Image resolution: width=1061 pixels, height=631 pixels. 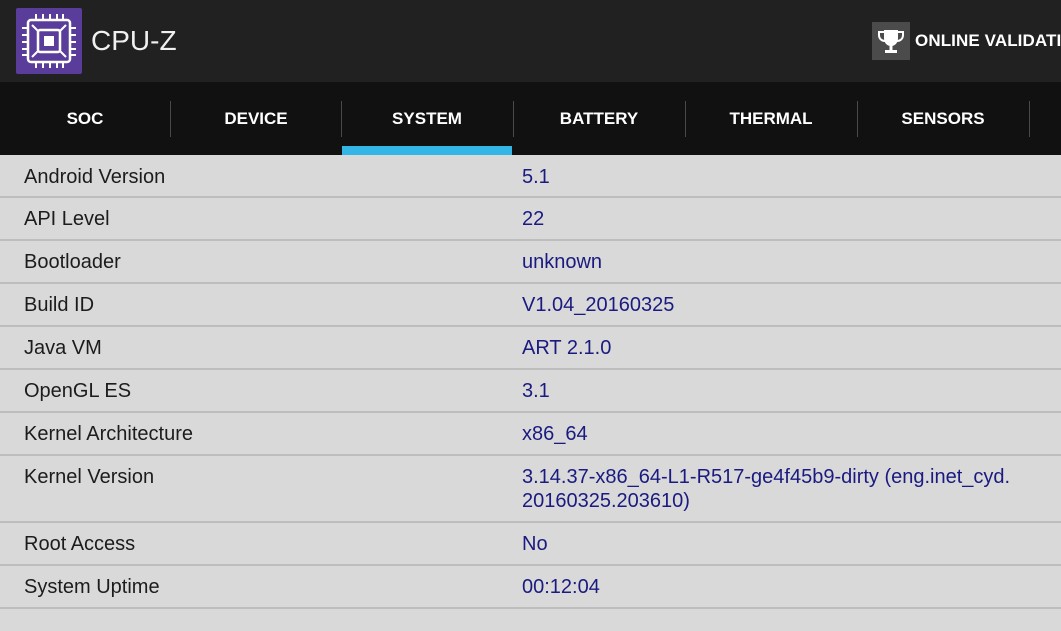 I want to click on list-item: System Uptime 00:12:04, so click(x=530, y=587).